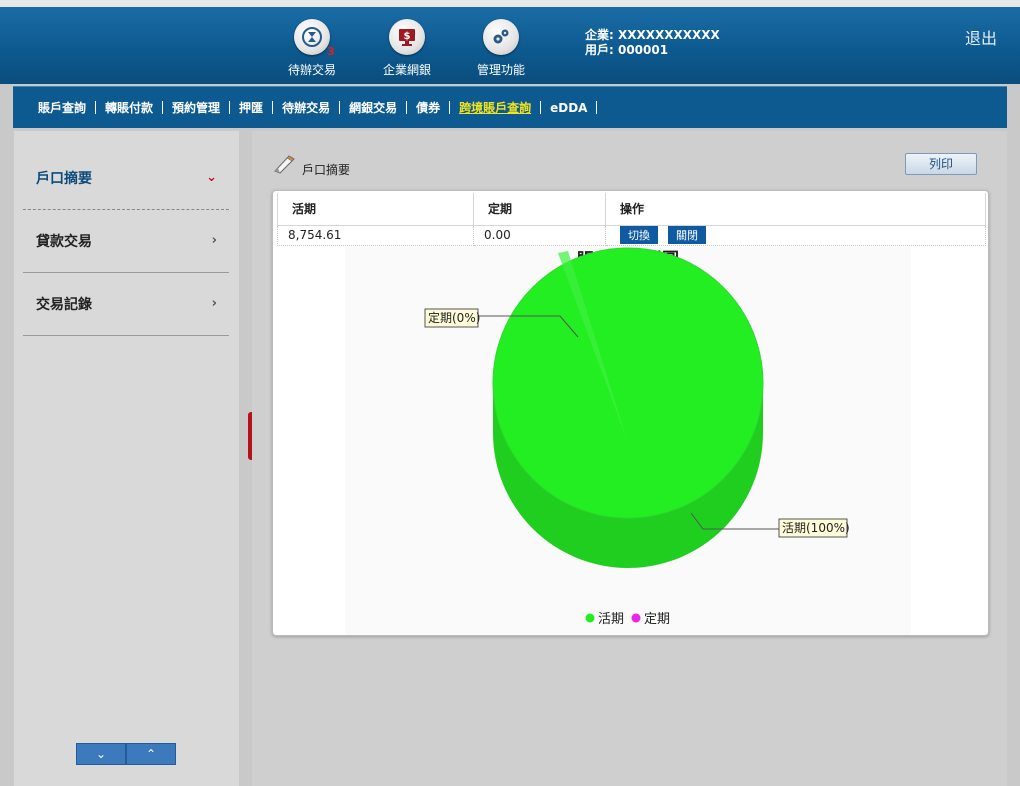 This screenshot has width=1020, height=786. What do you see at coordinates (196, 107) in the screenshot?
I see `nav-item: 預約管理` at bounding box center [196, 107].